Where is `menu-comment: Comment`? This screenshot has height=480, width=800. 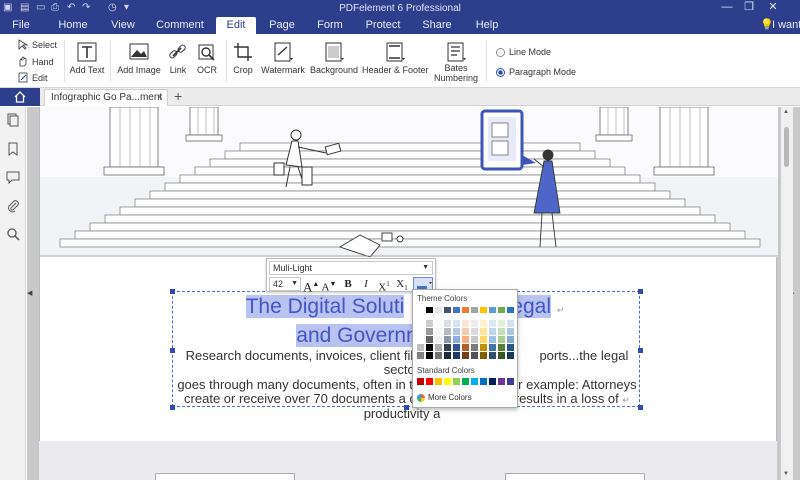 menu-comment: Comment is located at coordinates (180, 25).